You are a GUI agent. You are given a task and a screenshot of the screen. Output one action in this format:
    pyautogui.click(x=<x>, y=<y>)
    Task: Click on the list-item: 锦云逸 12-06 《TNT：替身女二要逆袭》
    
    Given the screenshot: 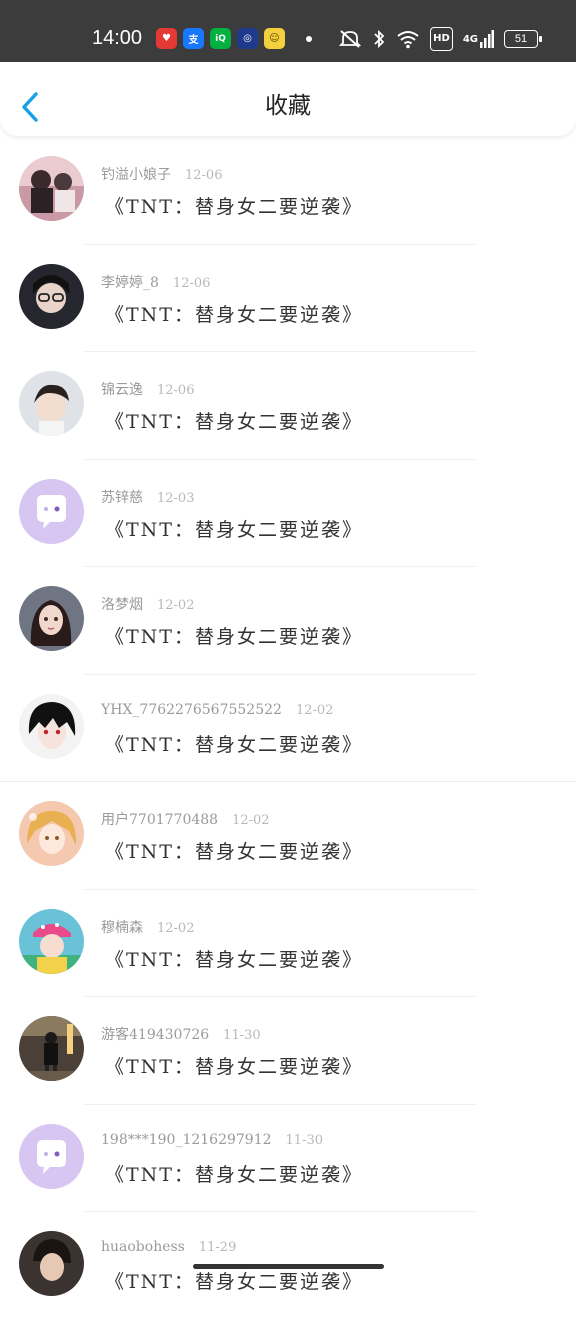 What is the action you would take?
    pyautogui.click(x=288, y=406)
    